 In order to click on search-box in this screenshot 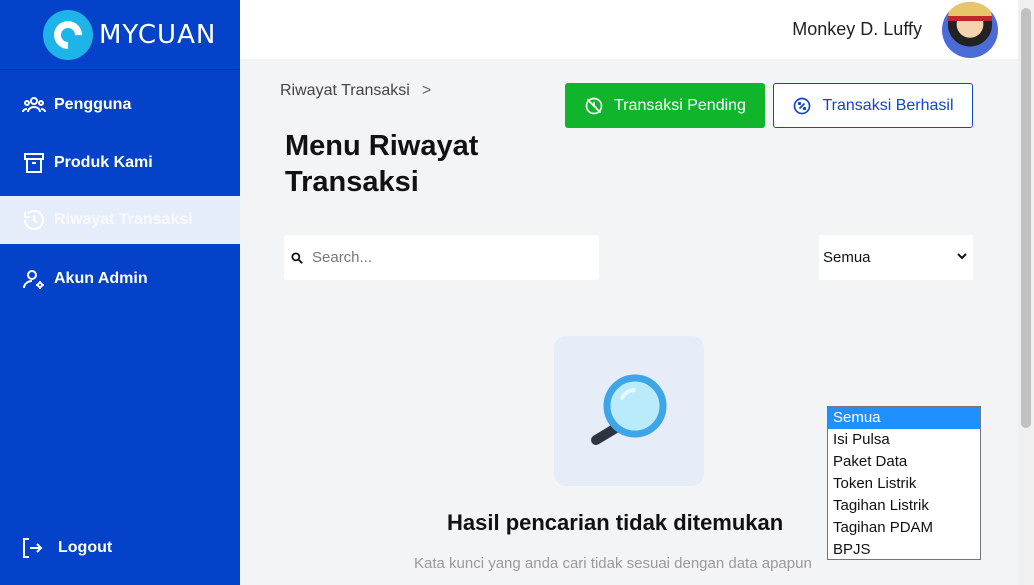, I will do `click(441, 257)`.